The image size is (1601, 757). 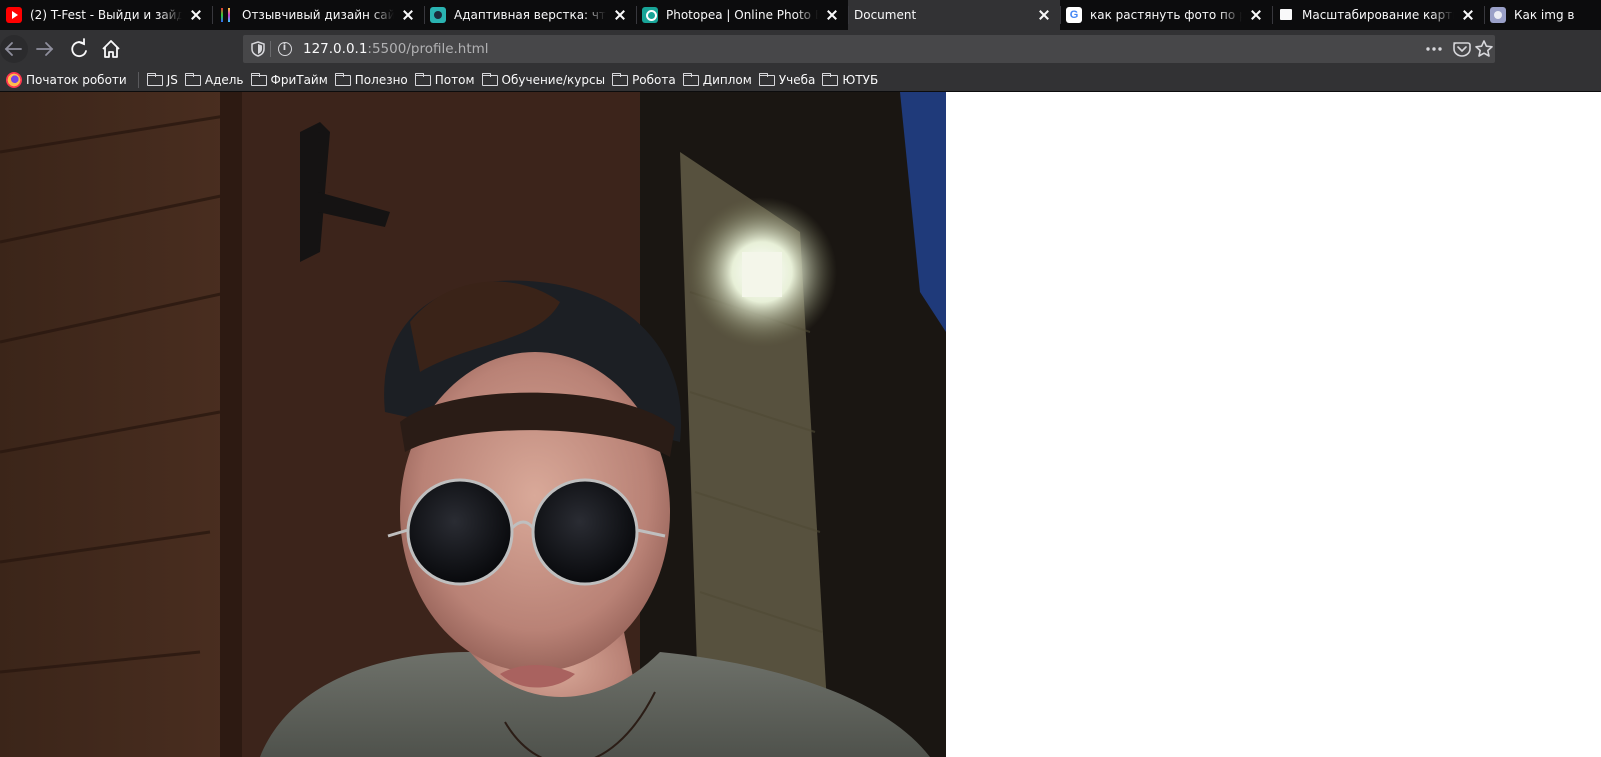 I want to click on tab-title: Отзывчивый дизайн сайта, so click(x=318, y=15).